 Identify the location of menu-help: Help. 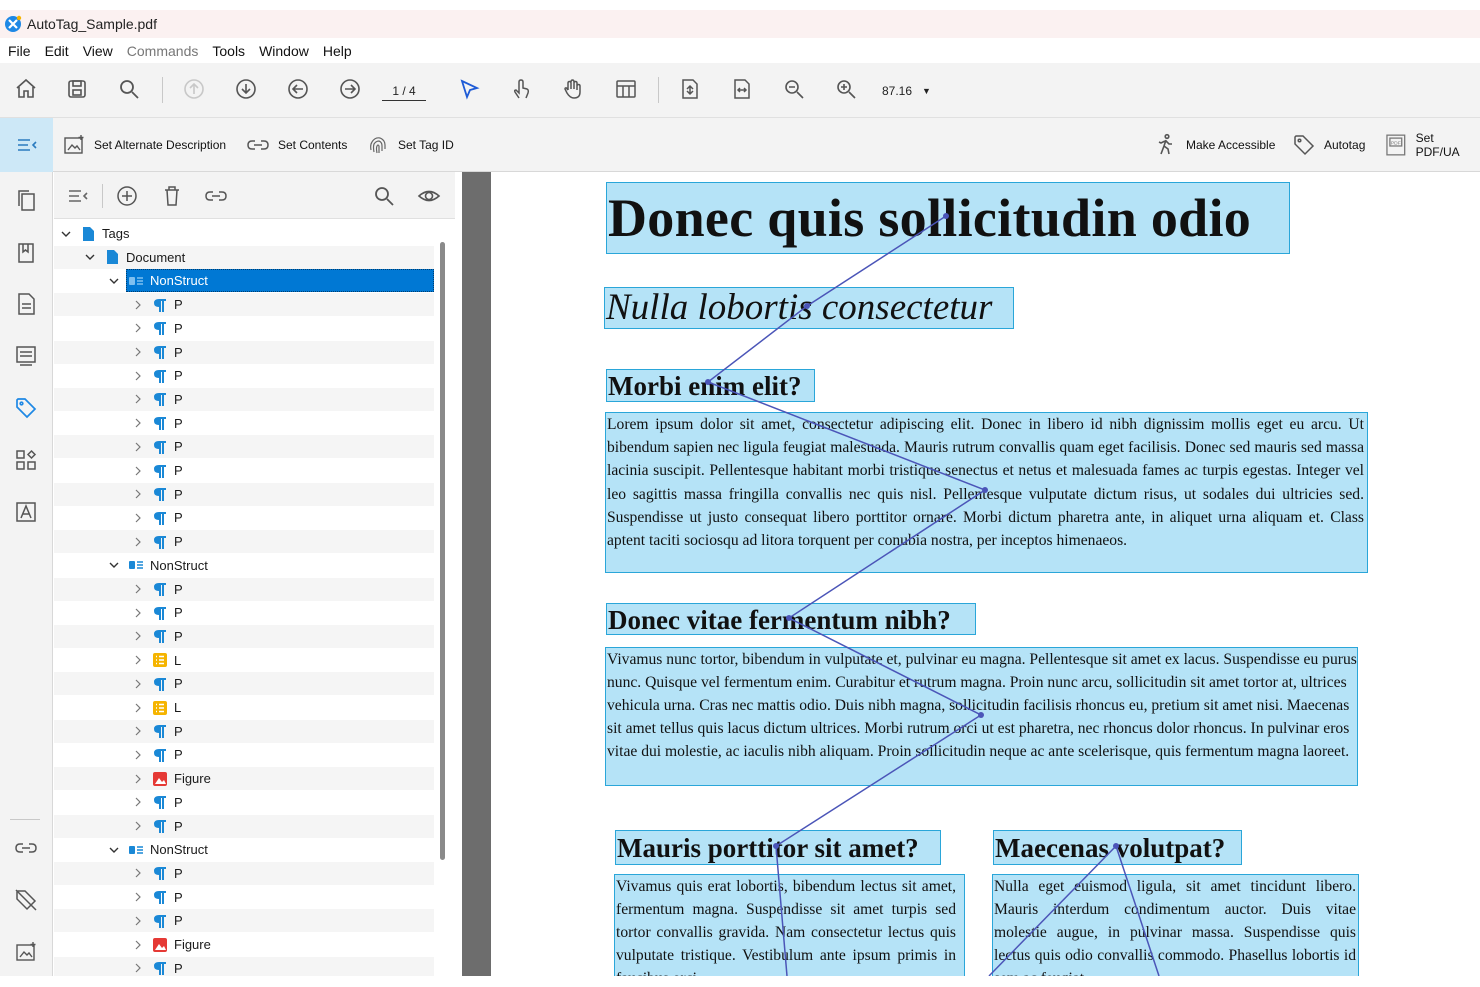
(337, 51).